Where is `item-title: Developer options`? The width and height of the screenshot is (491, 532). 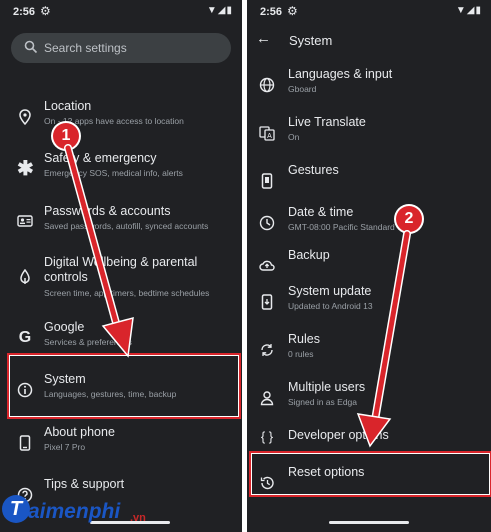 item-title: Developer options is located at coordinates (338, 435).